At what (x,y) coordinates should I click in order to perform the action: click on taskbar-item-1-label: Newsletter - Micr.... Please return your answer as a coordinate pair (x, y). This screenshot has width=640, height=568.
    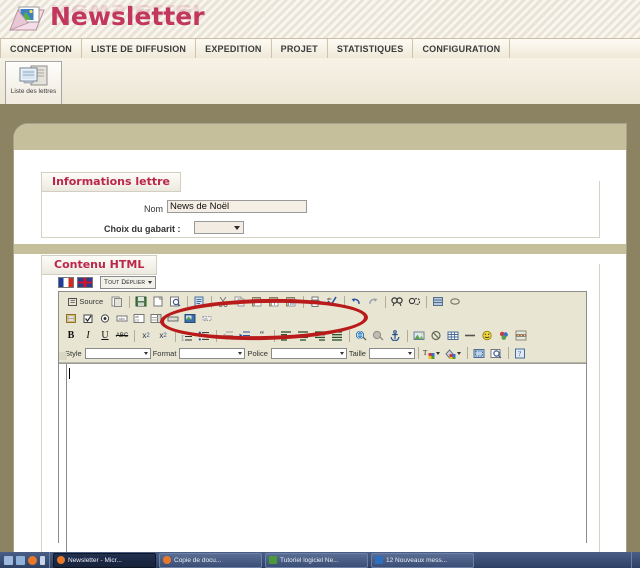
    Looking at the image, I should click on (95, 560).